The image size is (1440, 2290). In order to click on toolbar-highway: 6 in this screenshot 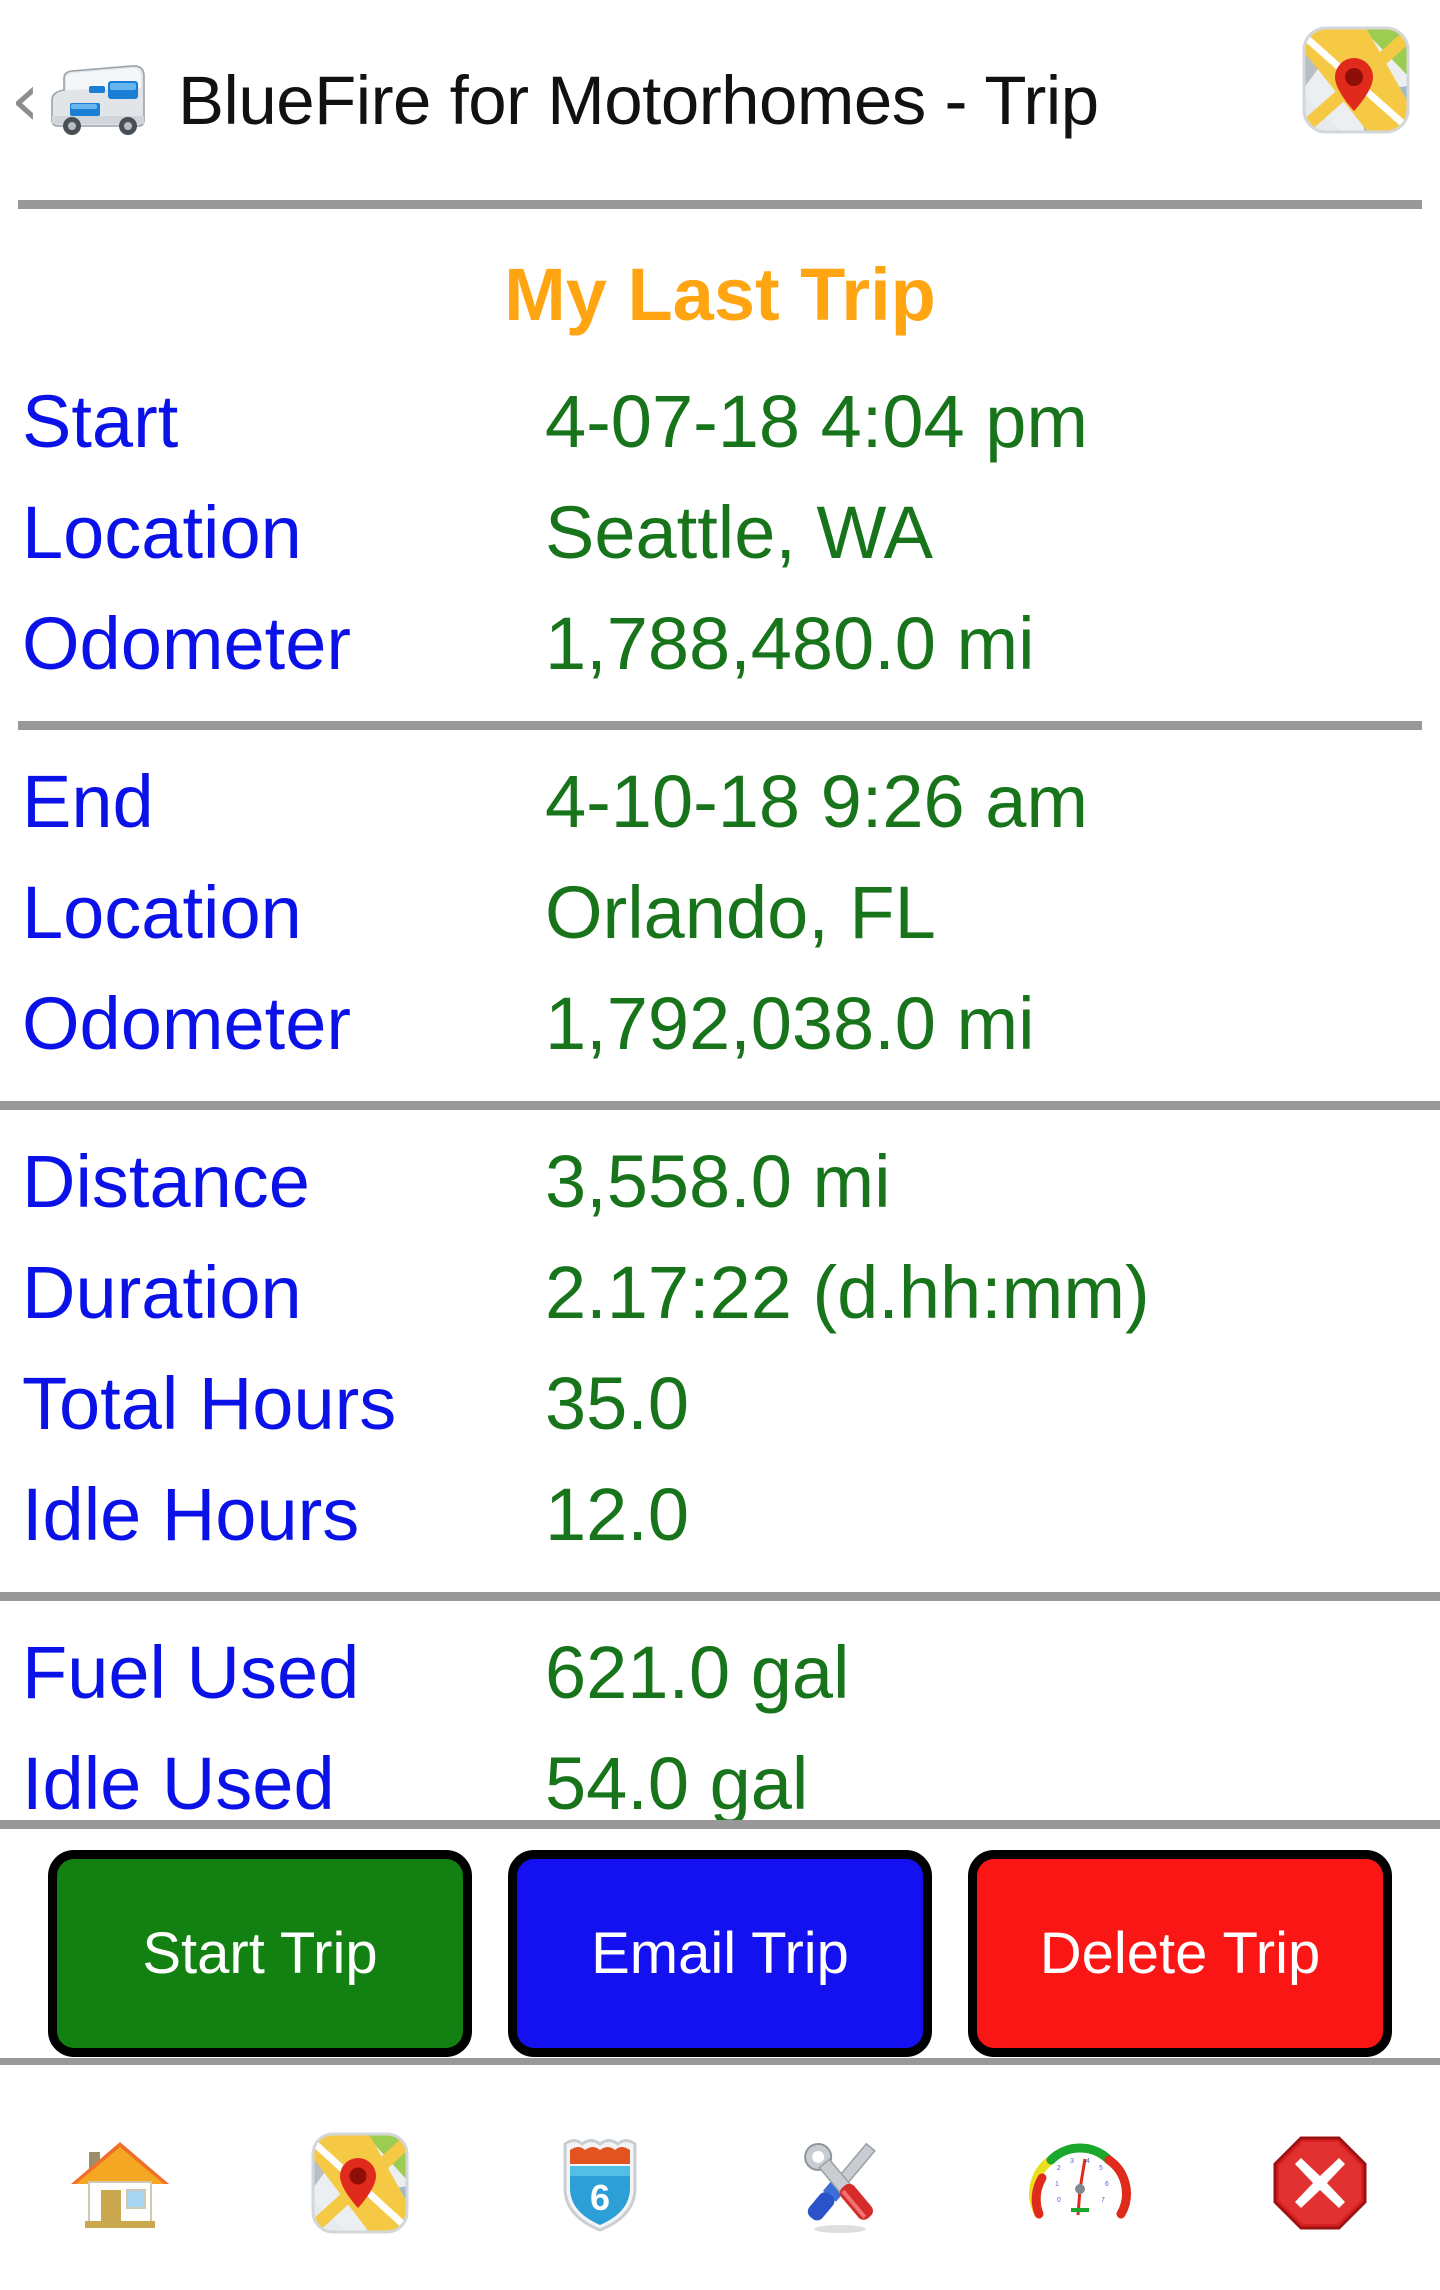, I will do `click(600, 2182)`.